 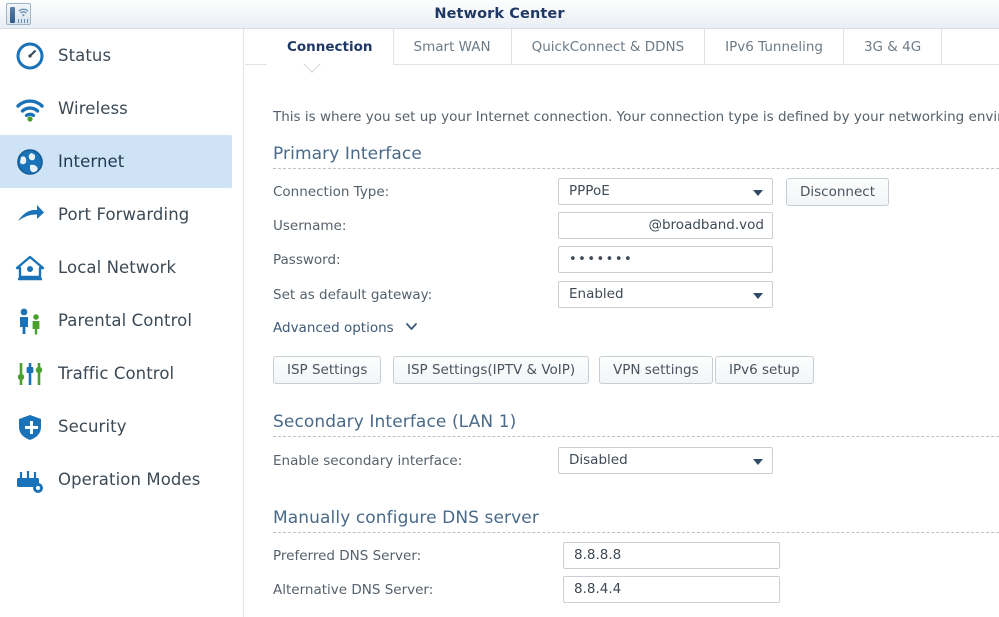 I want to click on section-title-secondary-interface: Secondary Interface (LAN 1), so click(x=395, y=422).